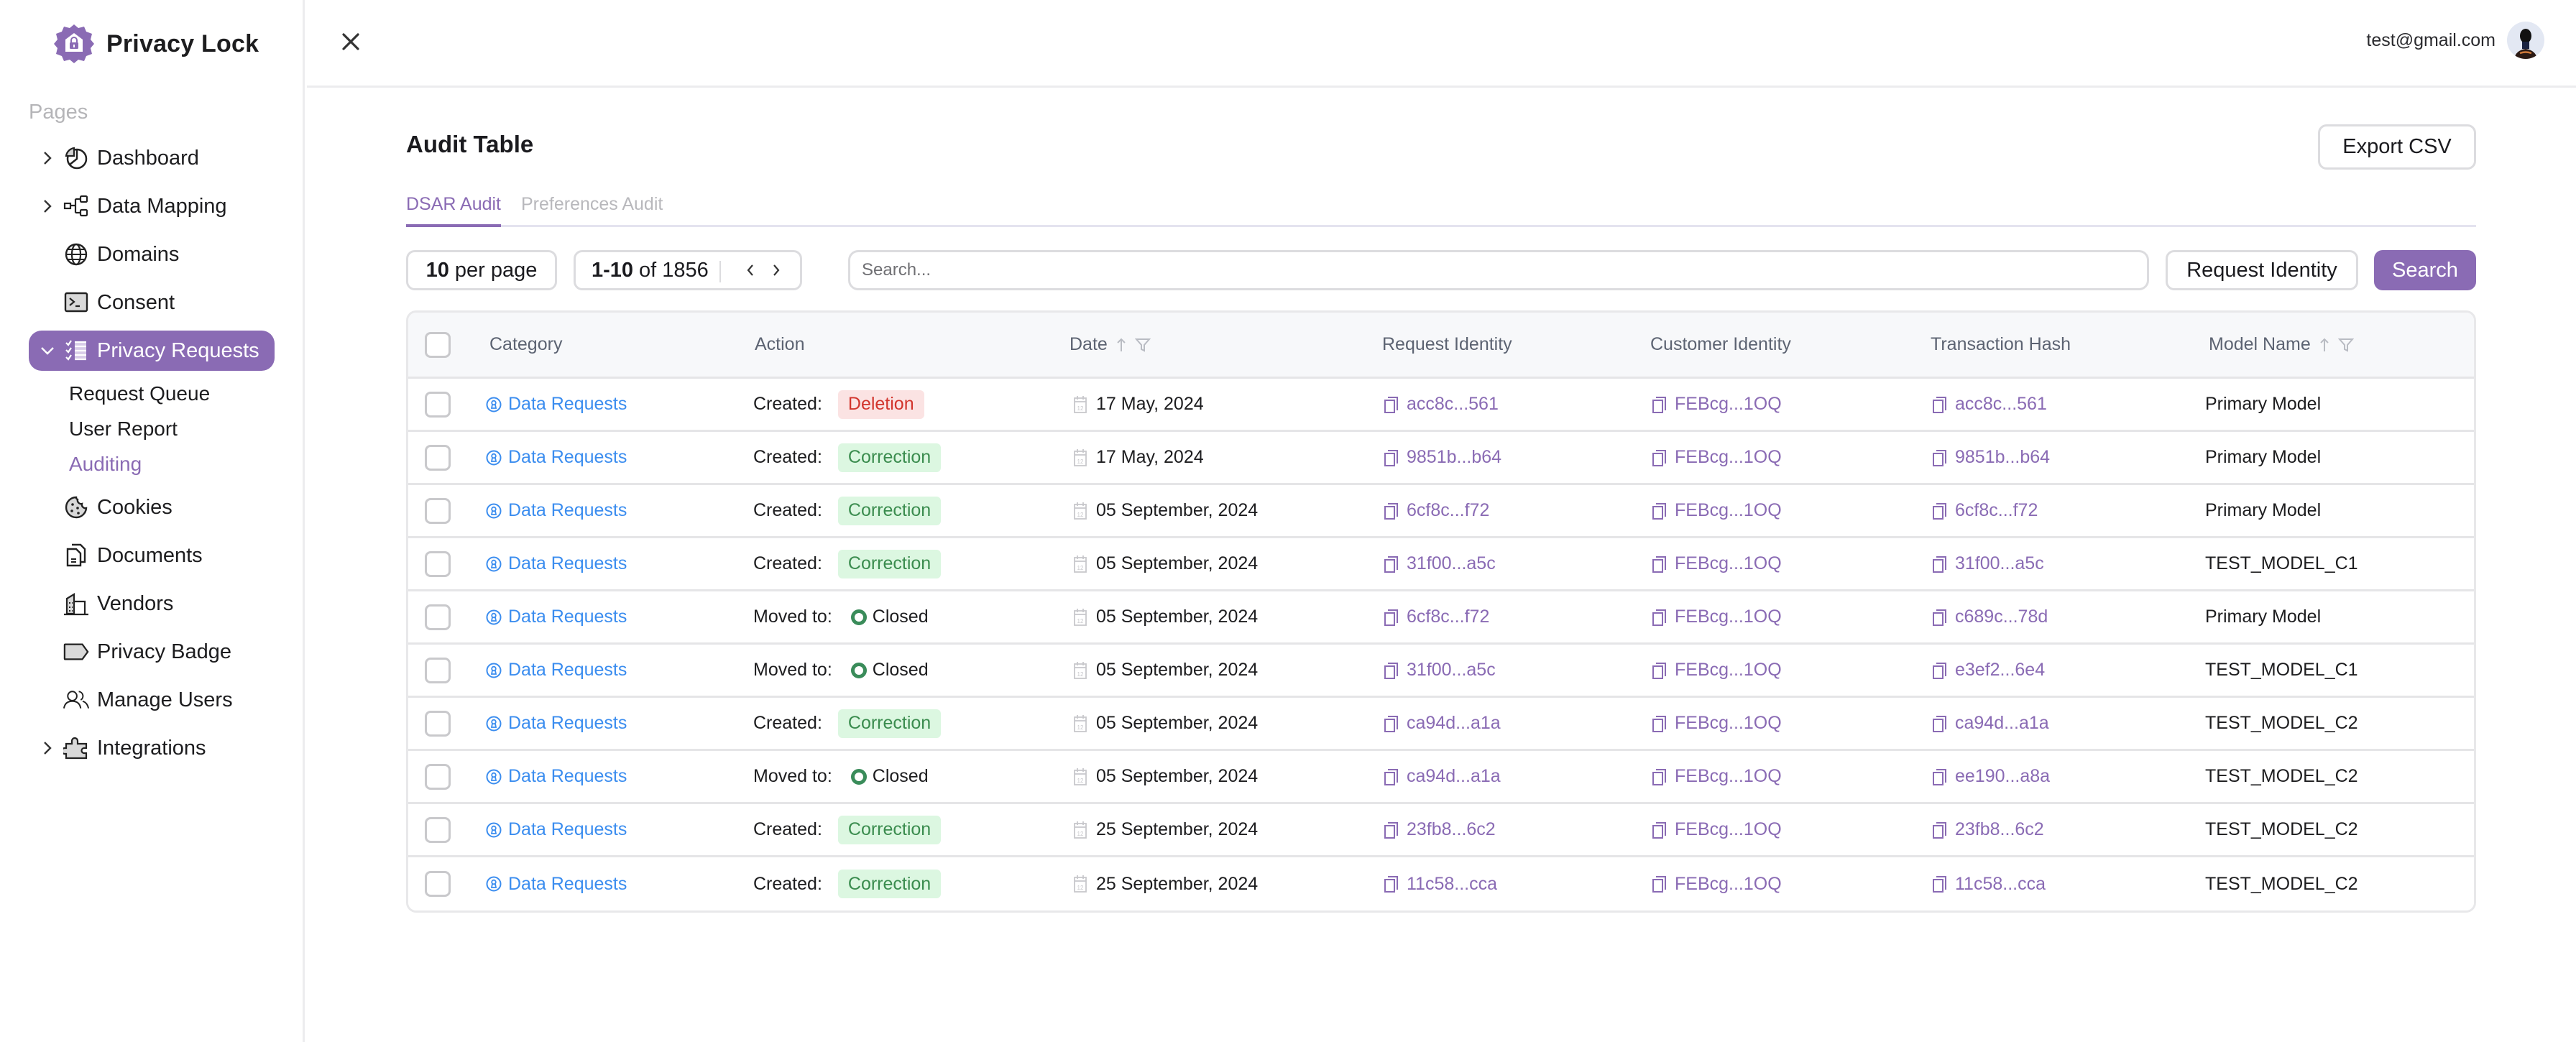 This screenshot has height=1042, width=2576. Describe the element at coordinates (2455, 40) in the screenshot. I see `user-menu: test@gmail.com` at that location.